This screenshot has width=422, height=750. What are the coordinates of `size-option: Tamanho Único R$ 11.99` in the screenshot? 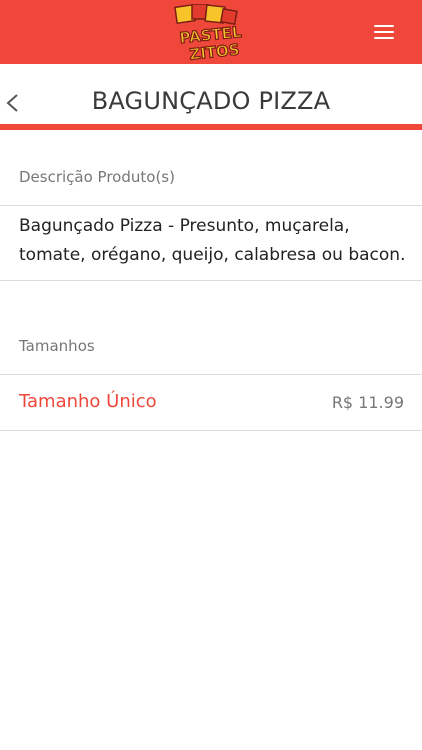 It's located at (211, 402).